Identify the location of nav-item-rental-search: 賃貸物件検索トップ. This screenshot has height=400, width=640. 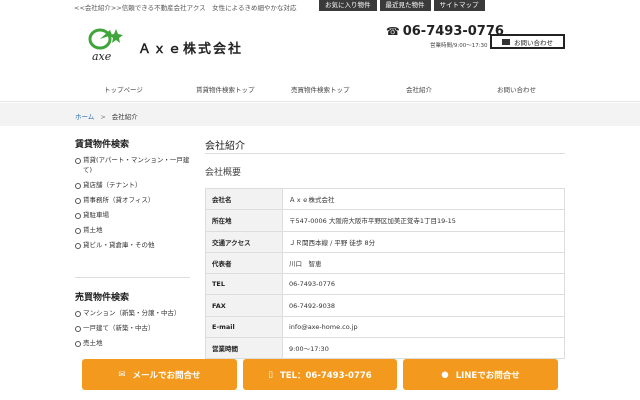
(225, 89).